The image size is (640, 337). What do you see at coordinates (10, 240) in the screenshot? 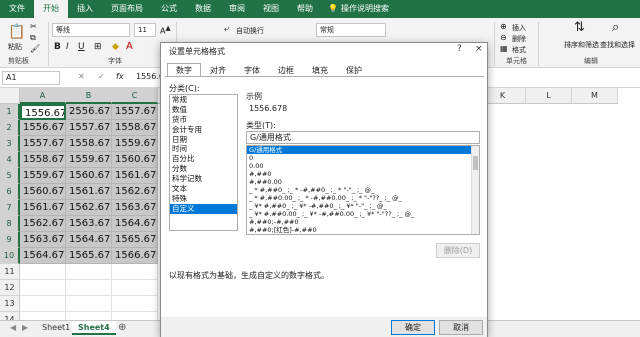
I see `row-header: 9` at bounding box center [10, 240].